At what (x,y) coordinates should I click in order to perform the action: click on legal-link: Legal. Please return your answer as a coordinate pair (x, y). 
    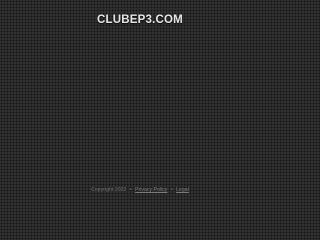
    Looking at the image, I should click on (182, 190).